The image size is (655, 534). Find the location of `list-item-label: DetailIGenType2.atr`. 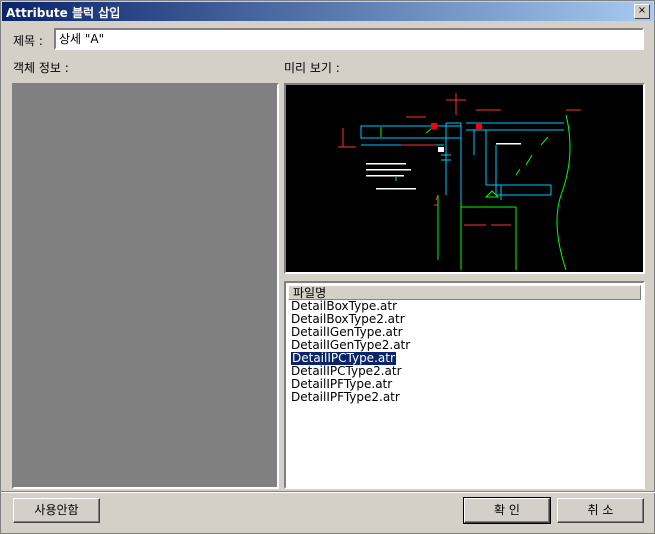

list-item-label: DetailIGenType2.atr is located at coordinates (351, 345).